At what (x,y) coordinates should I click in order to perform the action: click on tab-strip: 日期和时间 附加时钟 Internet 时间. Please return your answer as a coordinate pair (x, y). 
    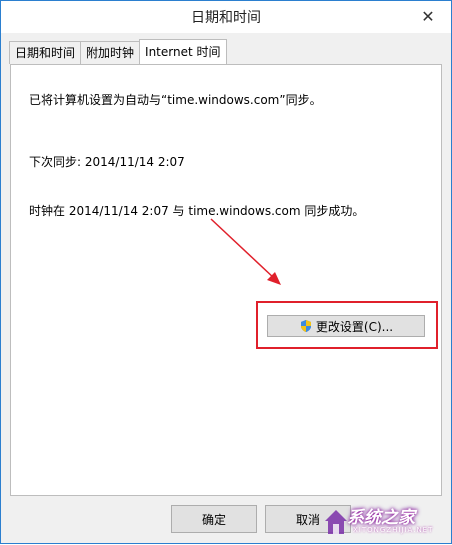
    Looking at the image, I should click on (118, 52).